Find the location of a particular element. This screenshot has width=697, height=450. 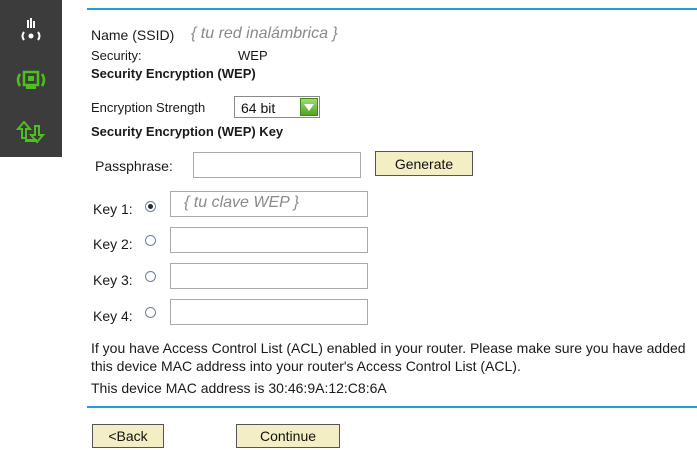

encryption-strength-value: 64 bit is located at coordinates (258, 108).